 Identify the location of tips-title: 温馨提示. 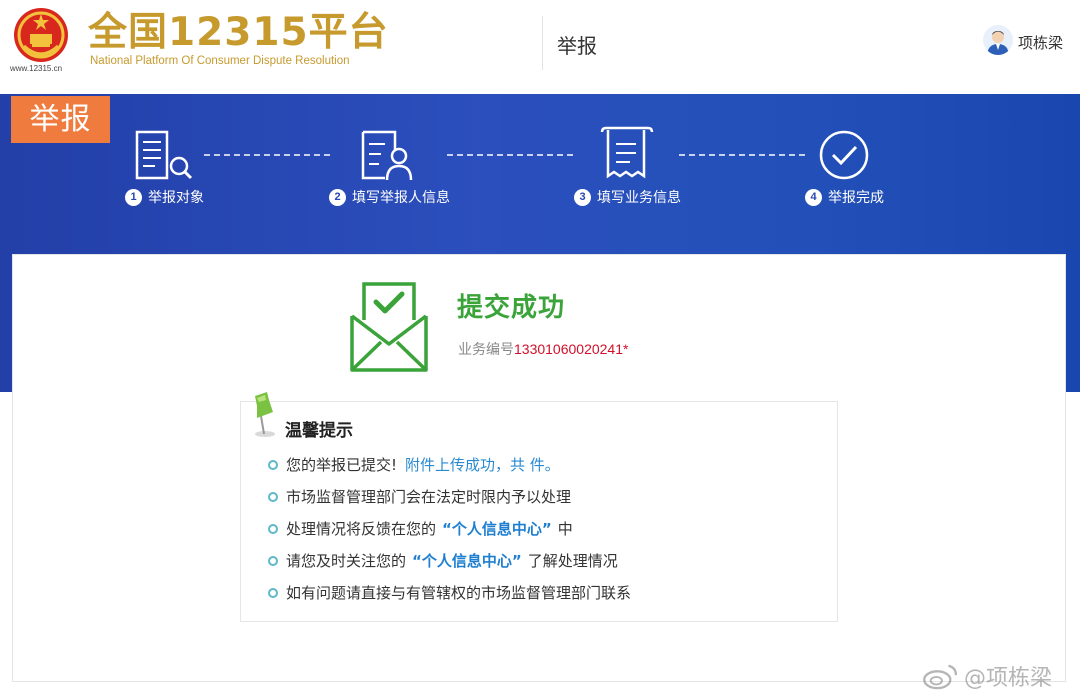
(319, 431).